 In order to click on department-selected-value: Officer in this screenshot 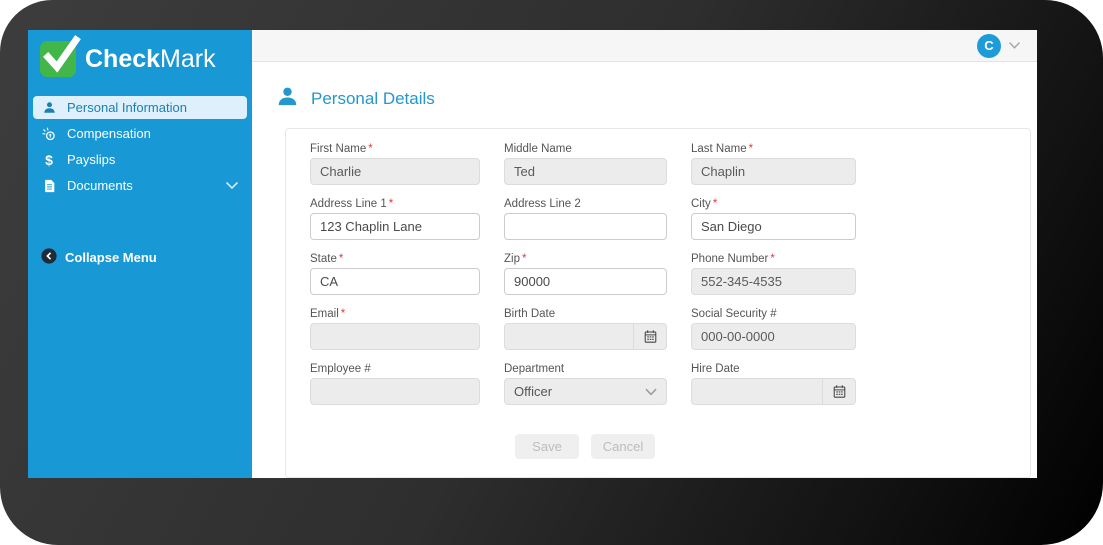, I will do `click(533, 391)`.